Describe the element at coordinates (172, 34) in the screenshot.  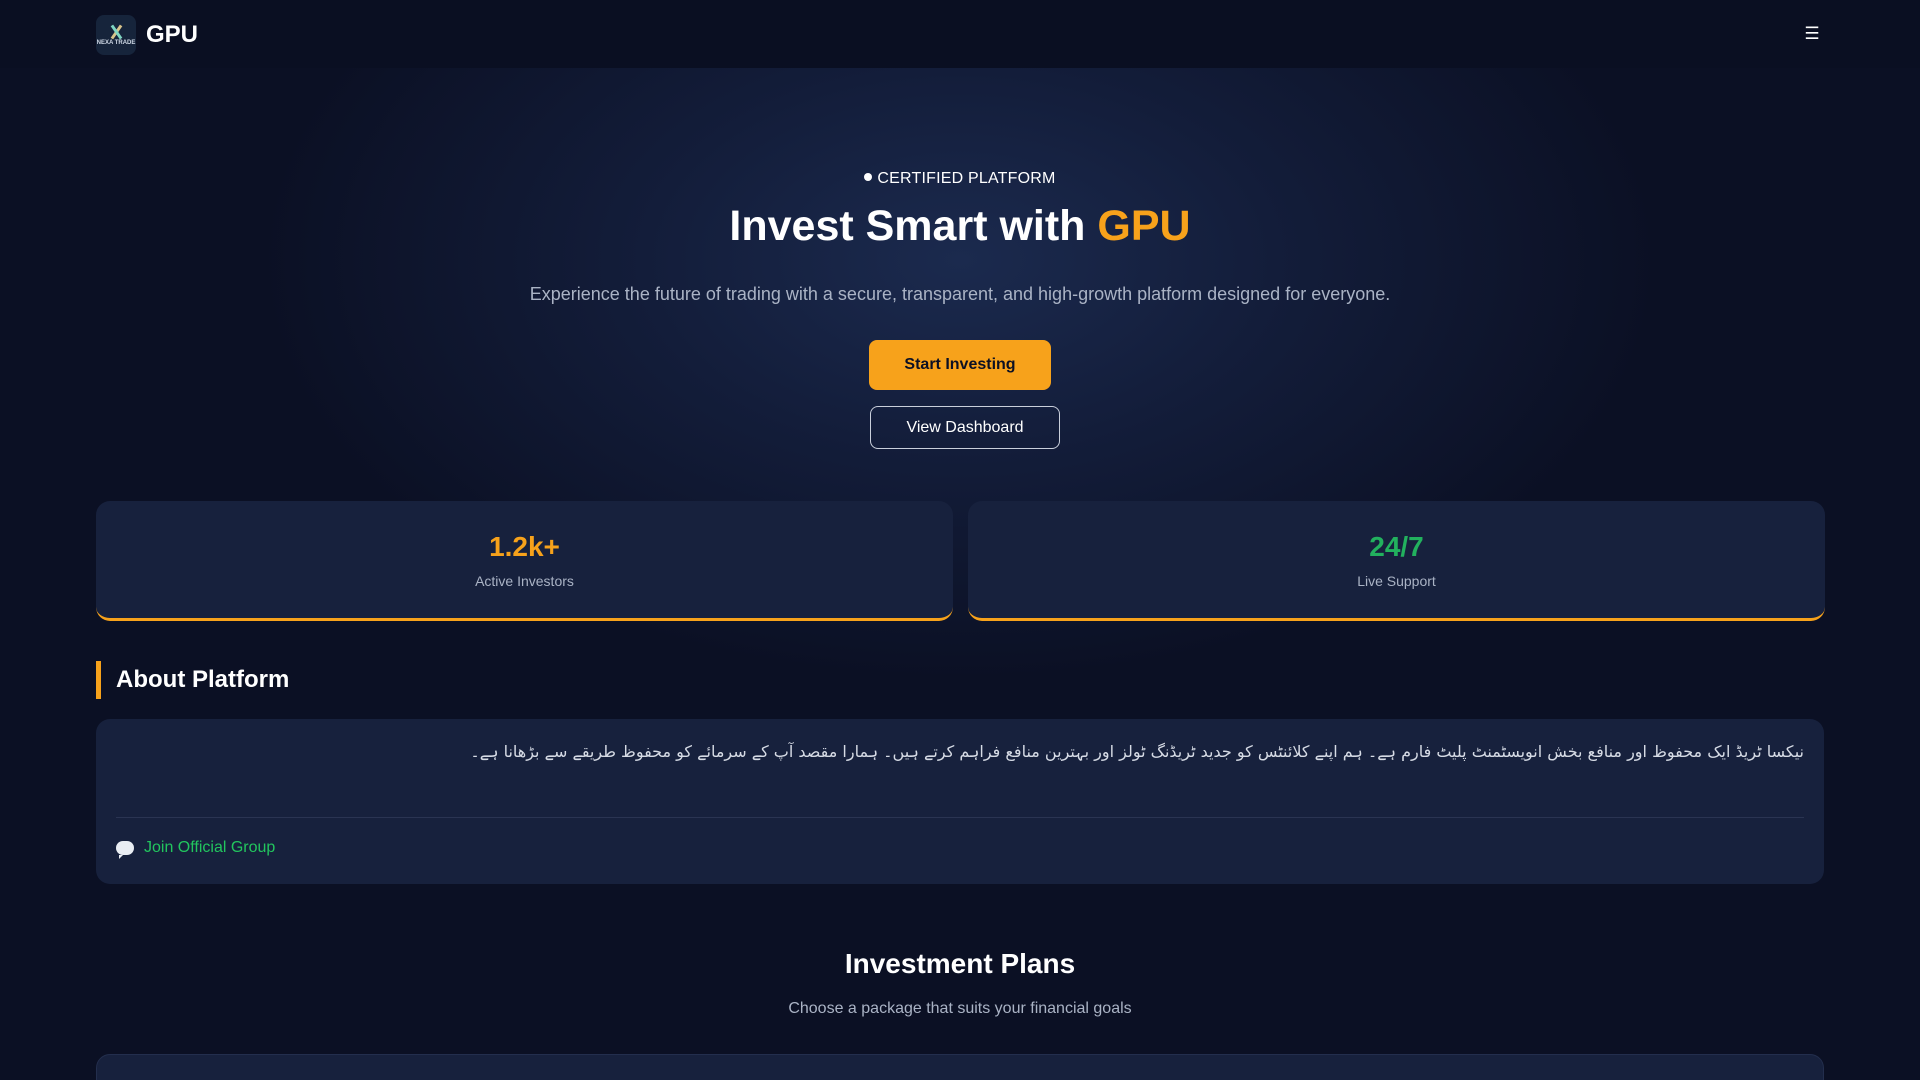
I see `brand-name: GPU` at that location.